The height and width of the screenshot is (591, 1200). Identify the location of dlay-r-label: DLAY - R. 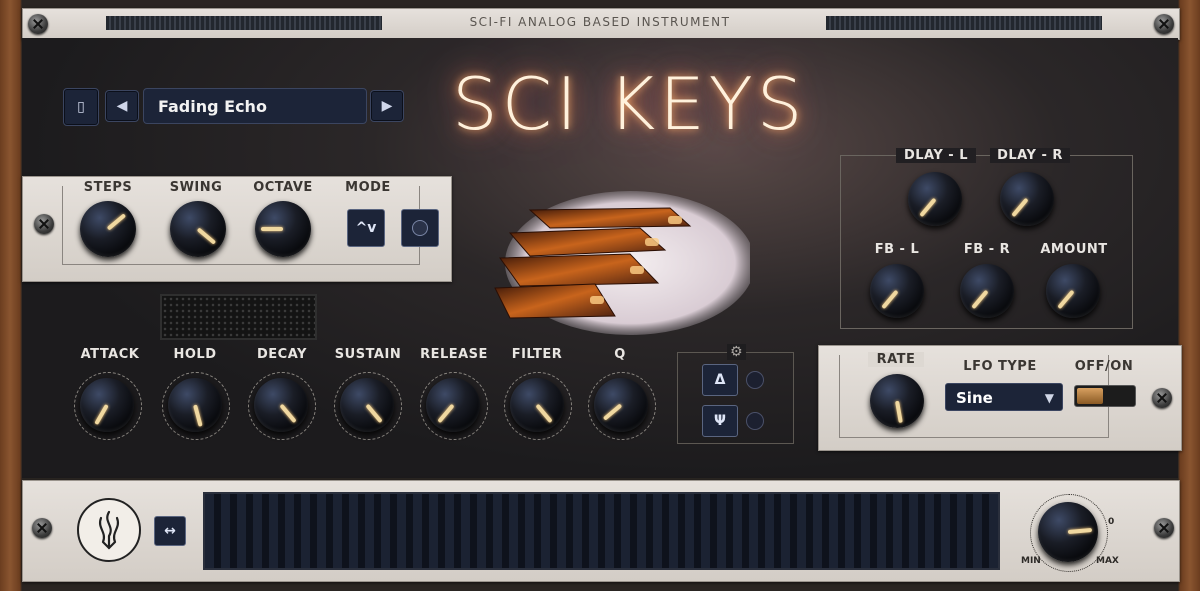
(1030, 155).